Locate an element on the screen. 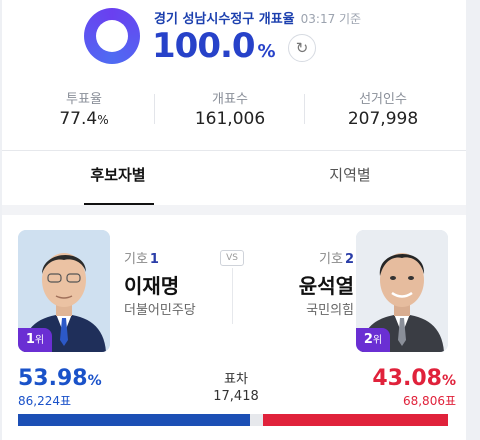 This screenshot has width=480, height=440. stat-label: 개표수 is located at coordinates (230, 99).